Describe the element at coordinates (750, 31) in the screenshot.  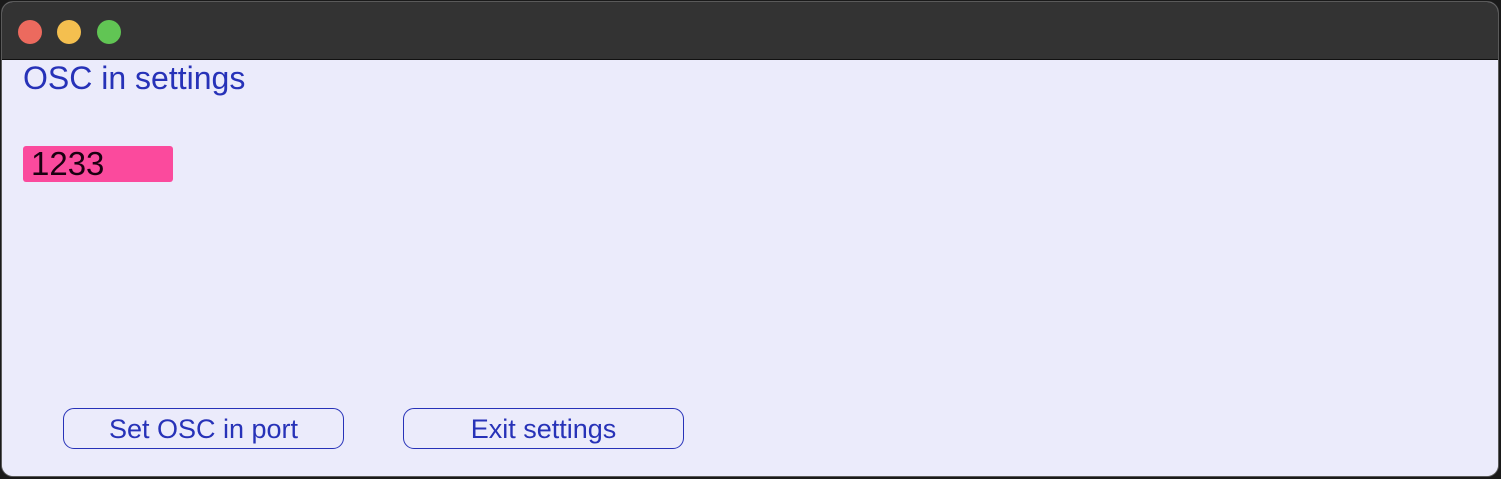
I see `title-bar` at that location.